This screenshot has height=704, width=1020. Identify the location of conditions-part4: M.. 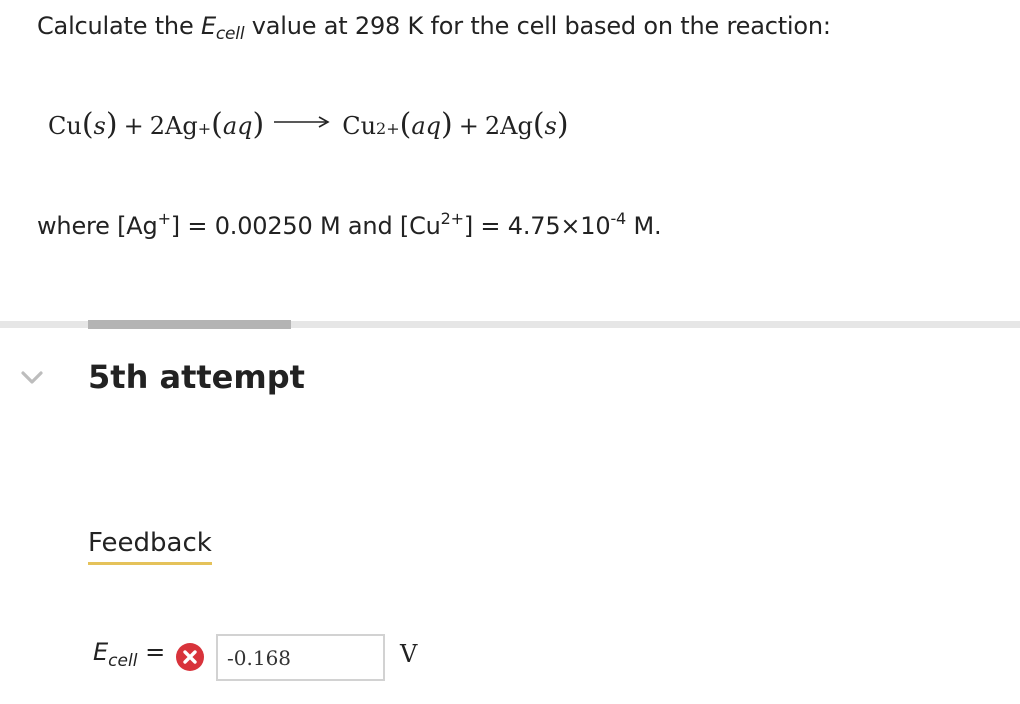
(644, 226).